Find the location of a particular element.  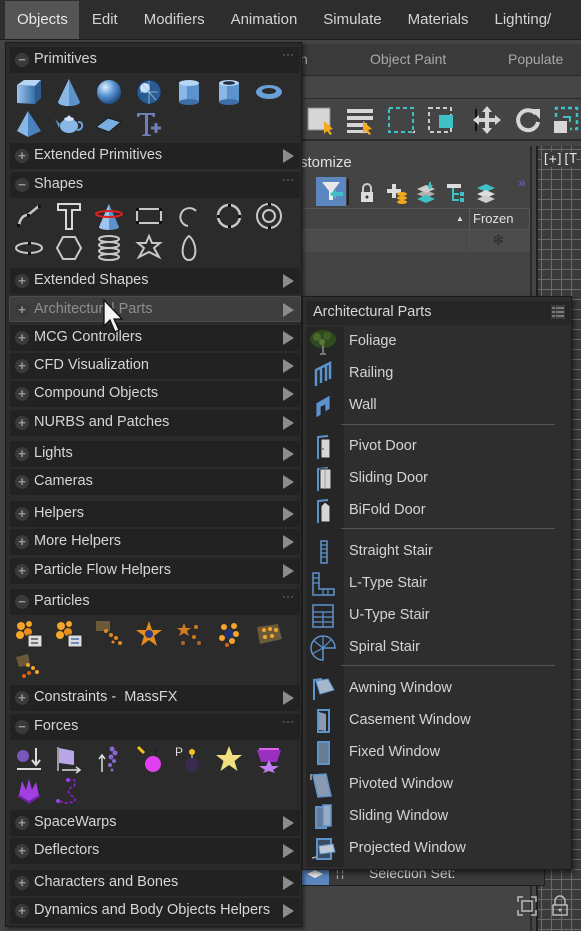

menu-item-sliding-window: Sliding Window is located at coordinates (438, 817).